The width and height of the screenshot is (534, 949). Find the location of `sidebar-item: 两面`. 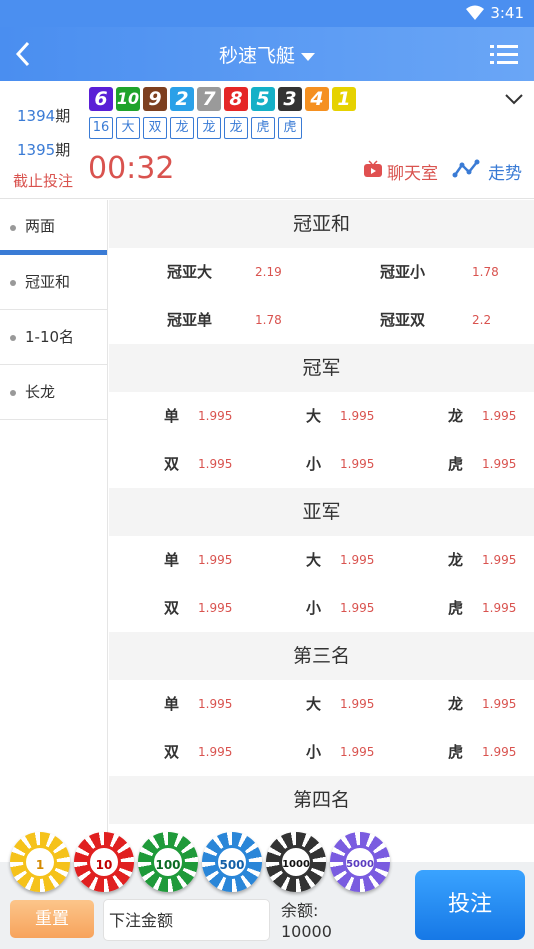

sidebar-item: 两面 is located at coordinates (53, 227).